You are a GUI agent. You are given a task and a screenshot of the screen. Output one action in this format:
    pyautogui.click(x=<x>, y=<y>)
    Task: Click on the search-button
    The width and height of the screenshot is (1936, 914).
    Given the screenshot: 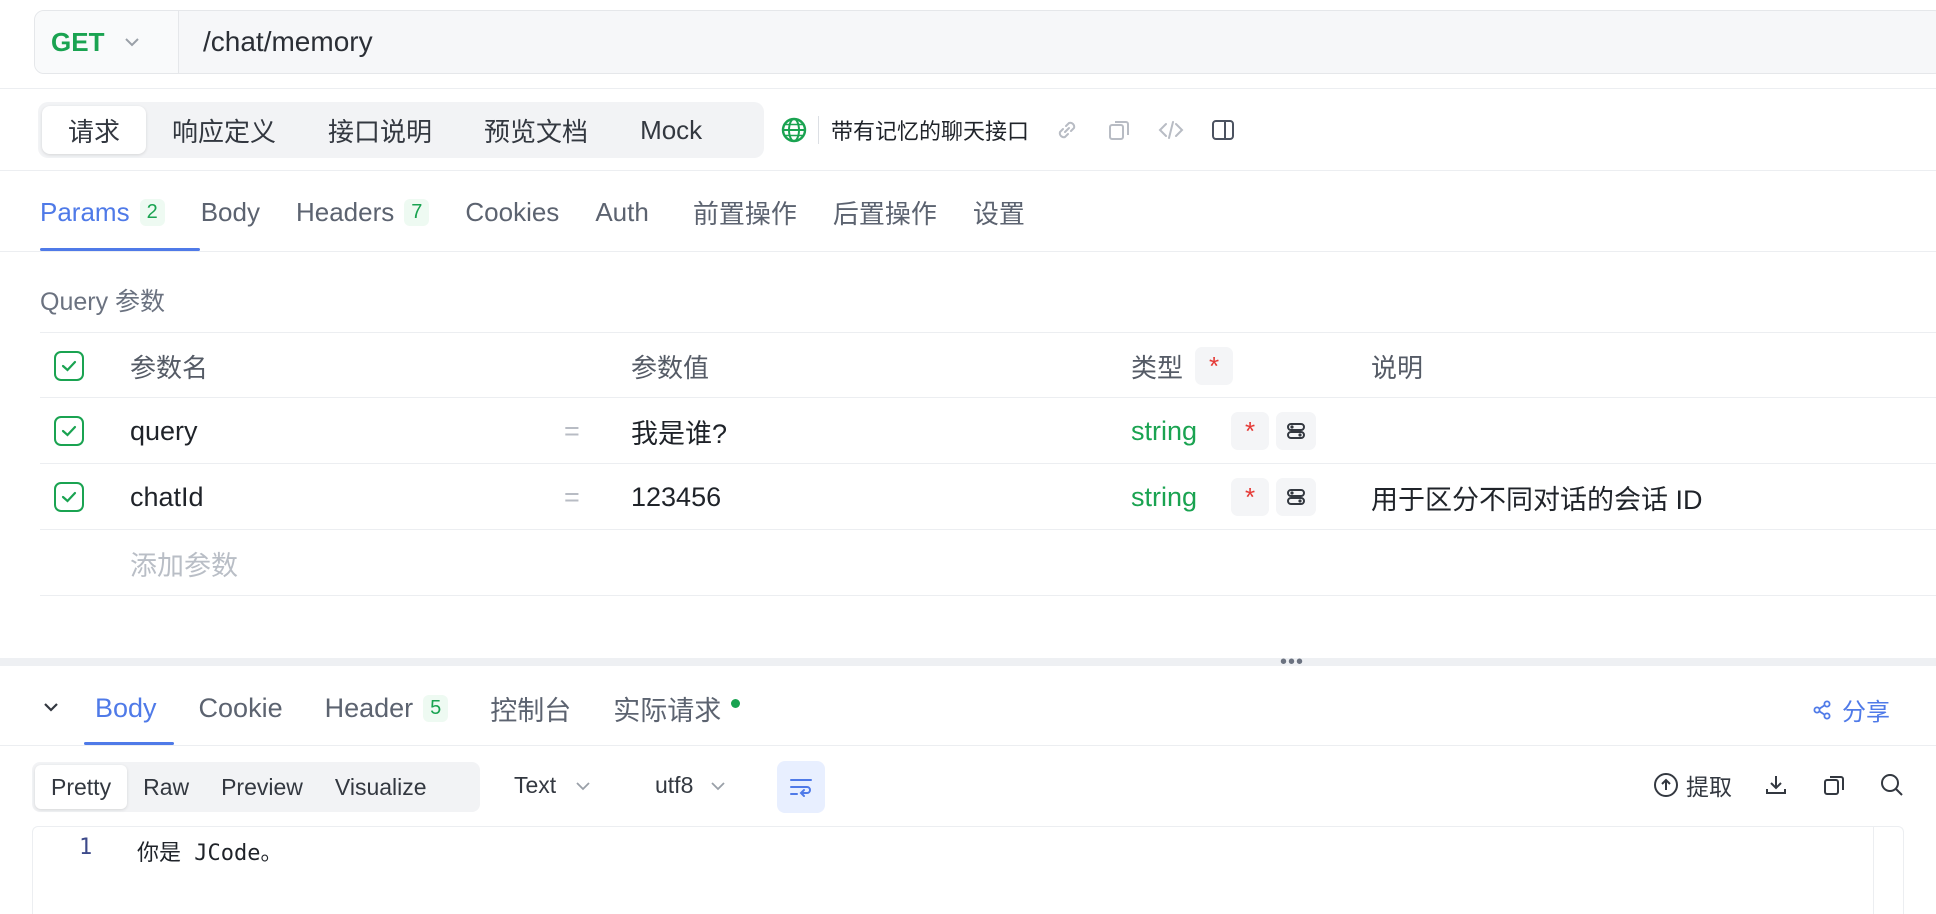 What is the action you would take?
    pyautogui.click(x=1892, y=785)
    